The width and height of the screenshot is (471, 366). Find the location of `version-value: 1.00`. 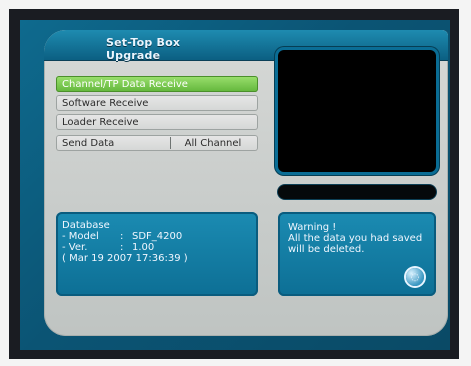

version-value: 1.00 is located at coordinates (143, 247).